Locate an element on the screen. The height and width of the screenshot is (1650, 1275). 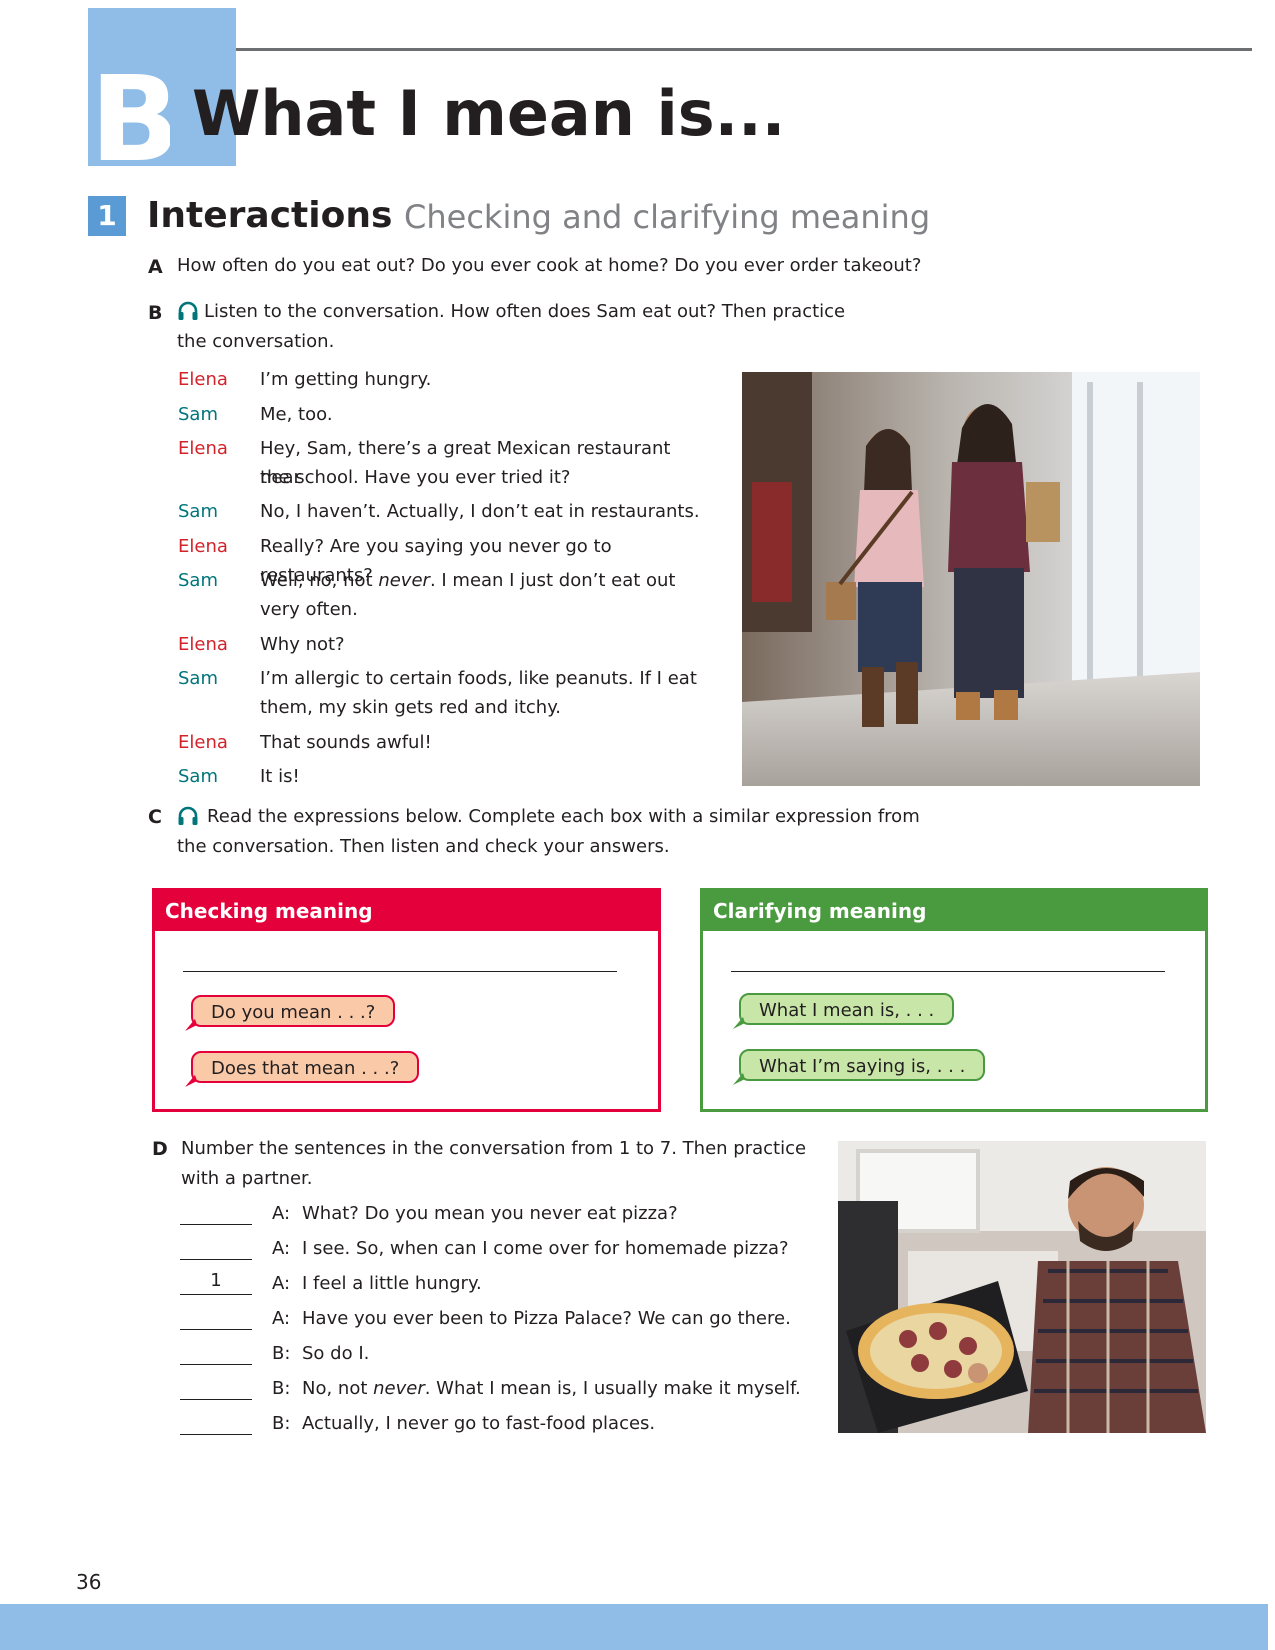
task-d-text-2: with a partner. is located at coordinates (247, 1178).